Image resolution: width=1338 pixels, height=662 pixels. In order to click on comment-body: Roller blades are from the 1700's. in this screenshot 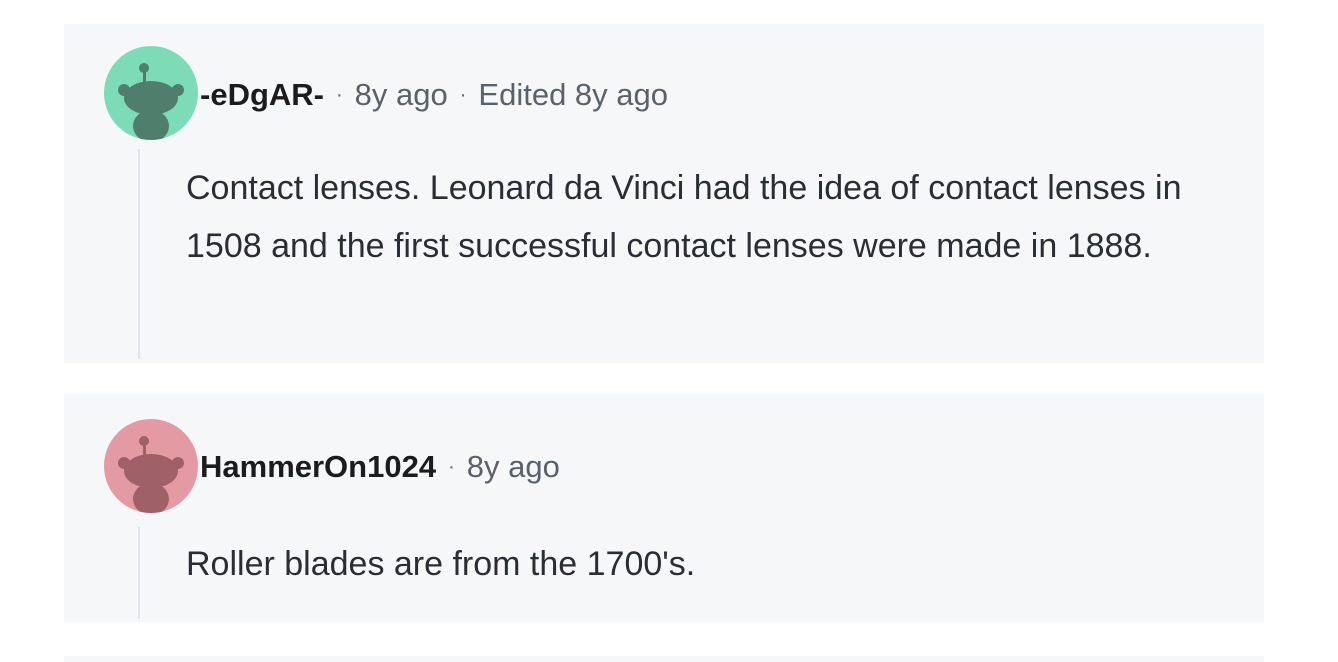, I will do `click(441, 564)`.